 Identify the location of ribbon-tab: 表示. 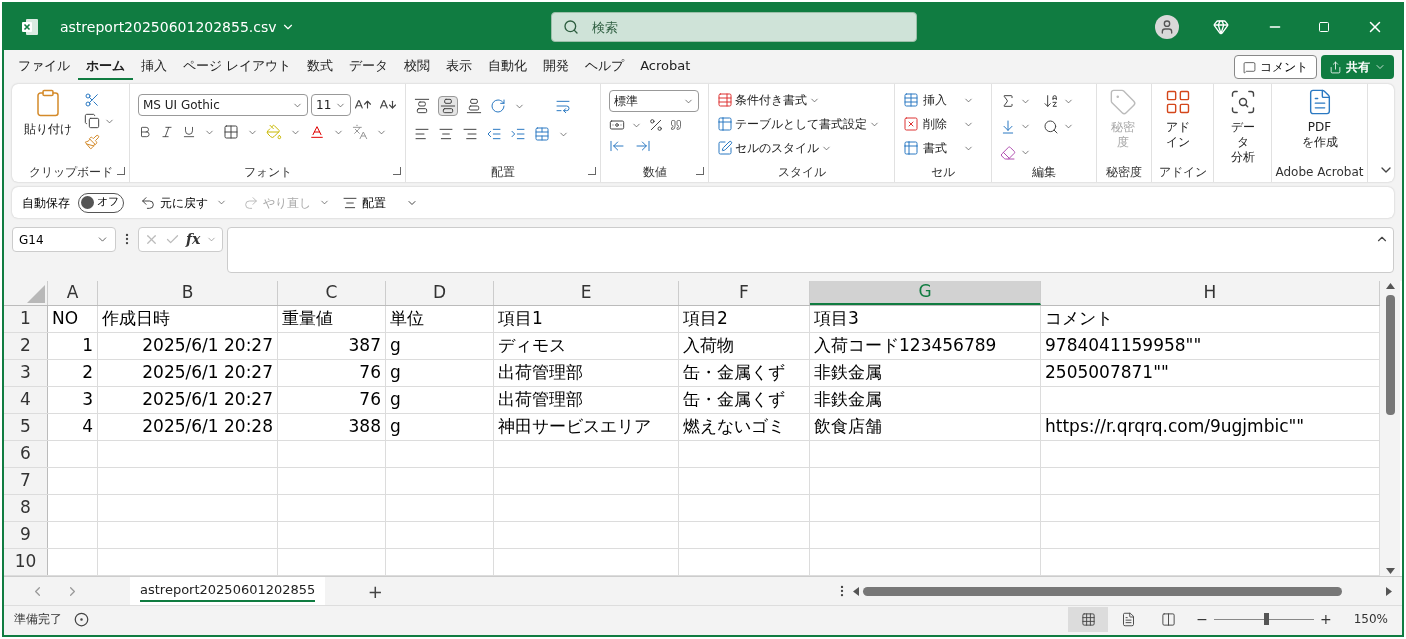
(459, 67).